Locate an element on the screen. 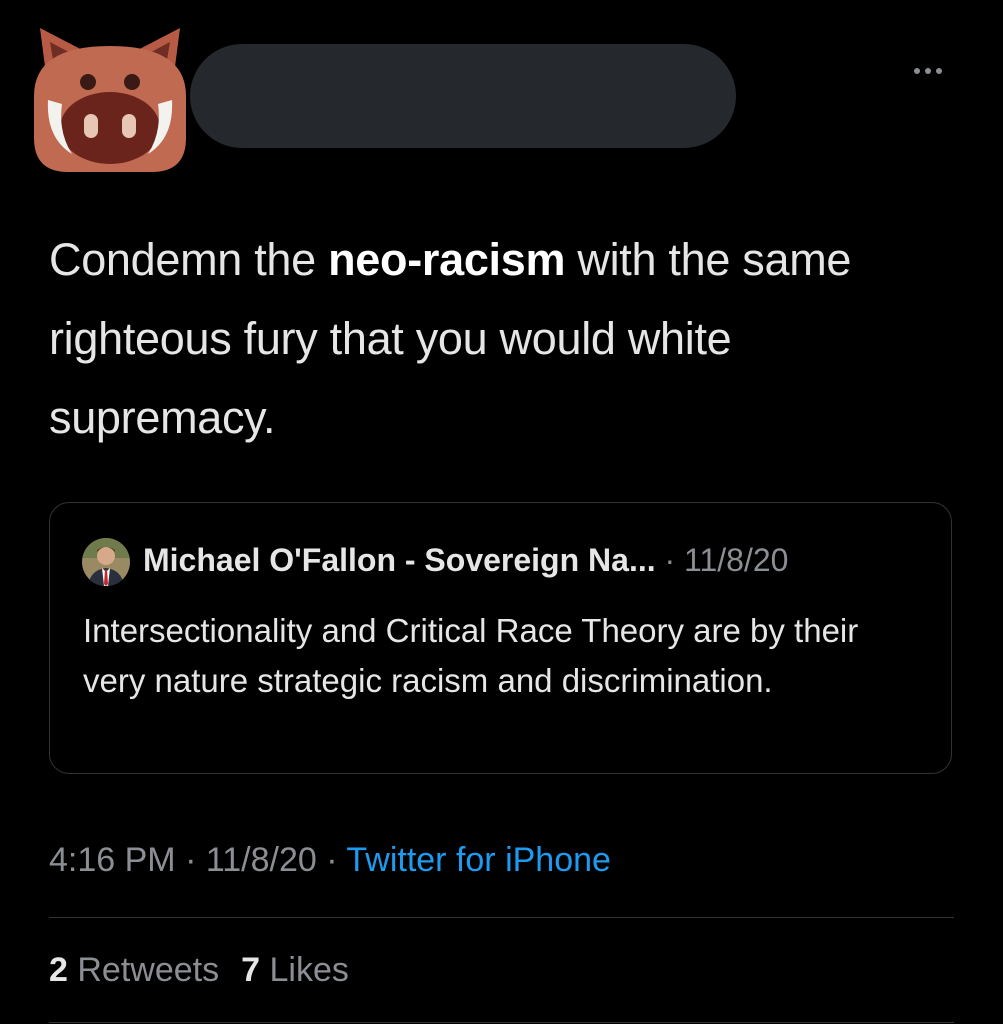 This screenshot has width=1003, height=1024. boar-face-icon is located at coordinates (110, 100).